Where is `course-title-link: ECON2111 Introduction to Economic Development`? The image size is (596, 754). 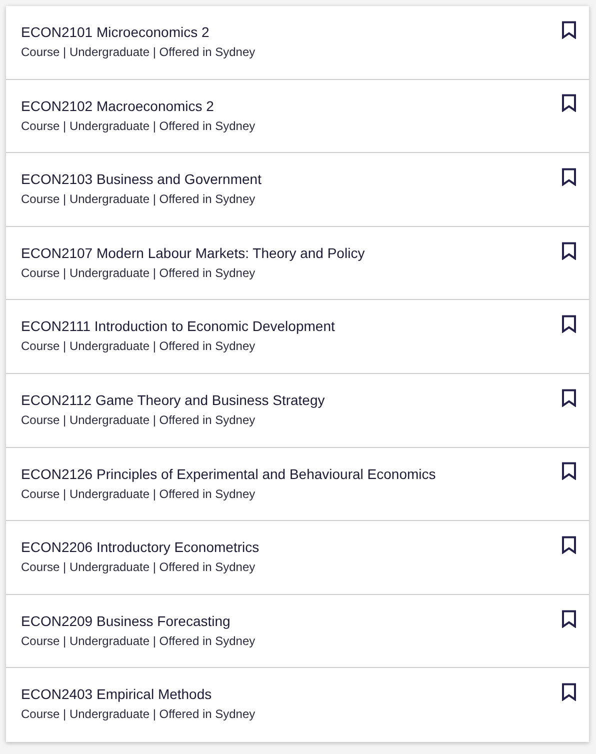 course-title-link: ECON2111 Introduction to Economic Development is located at coordinates (178, 326).